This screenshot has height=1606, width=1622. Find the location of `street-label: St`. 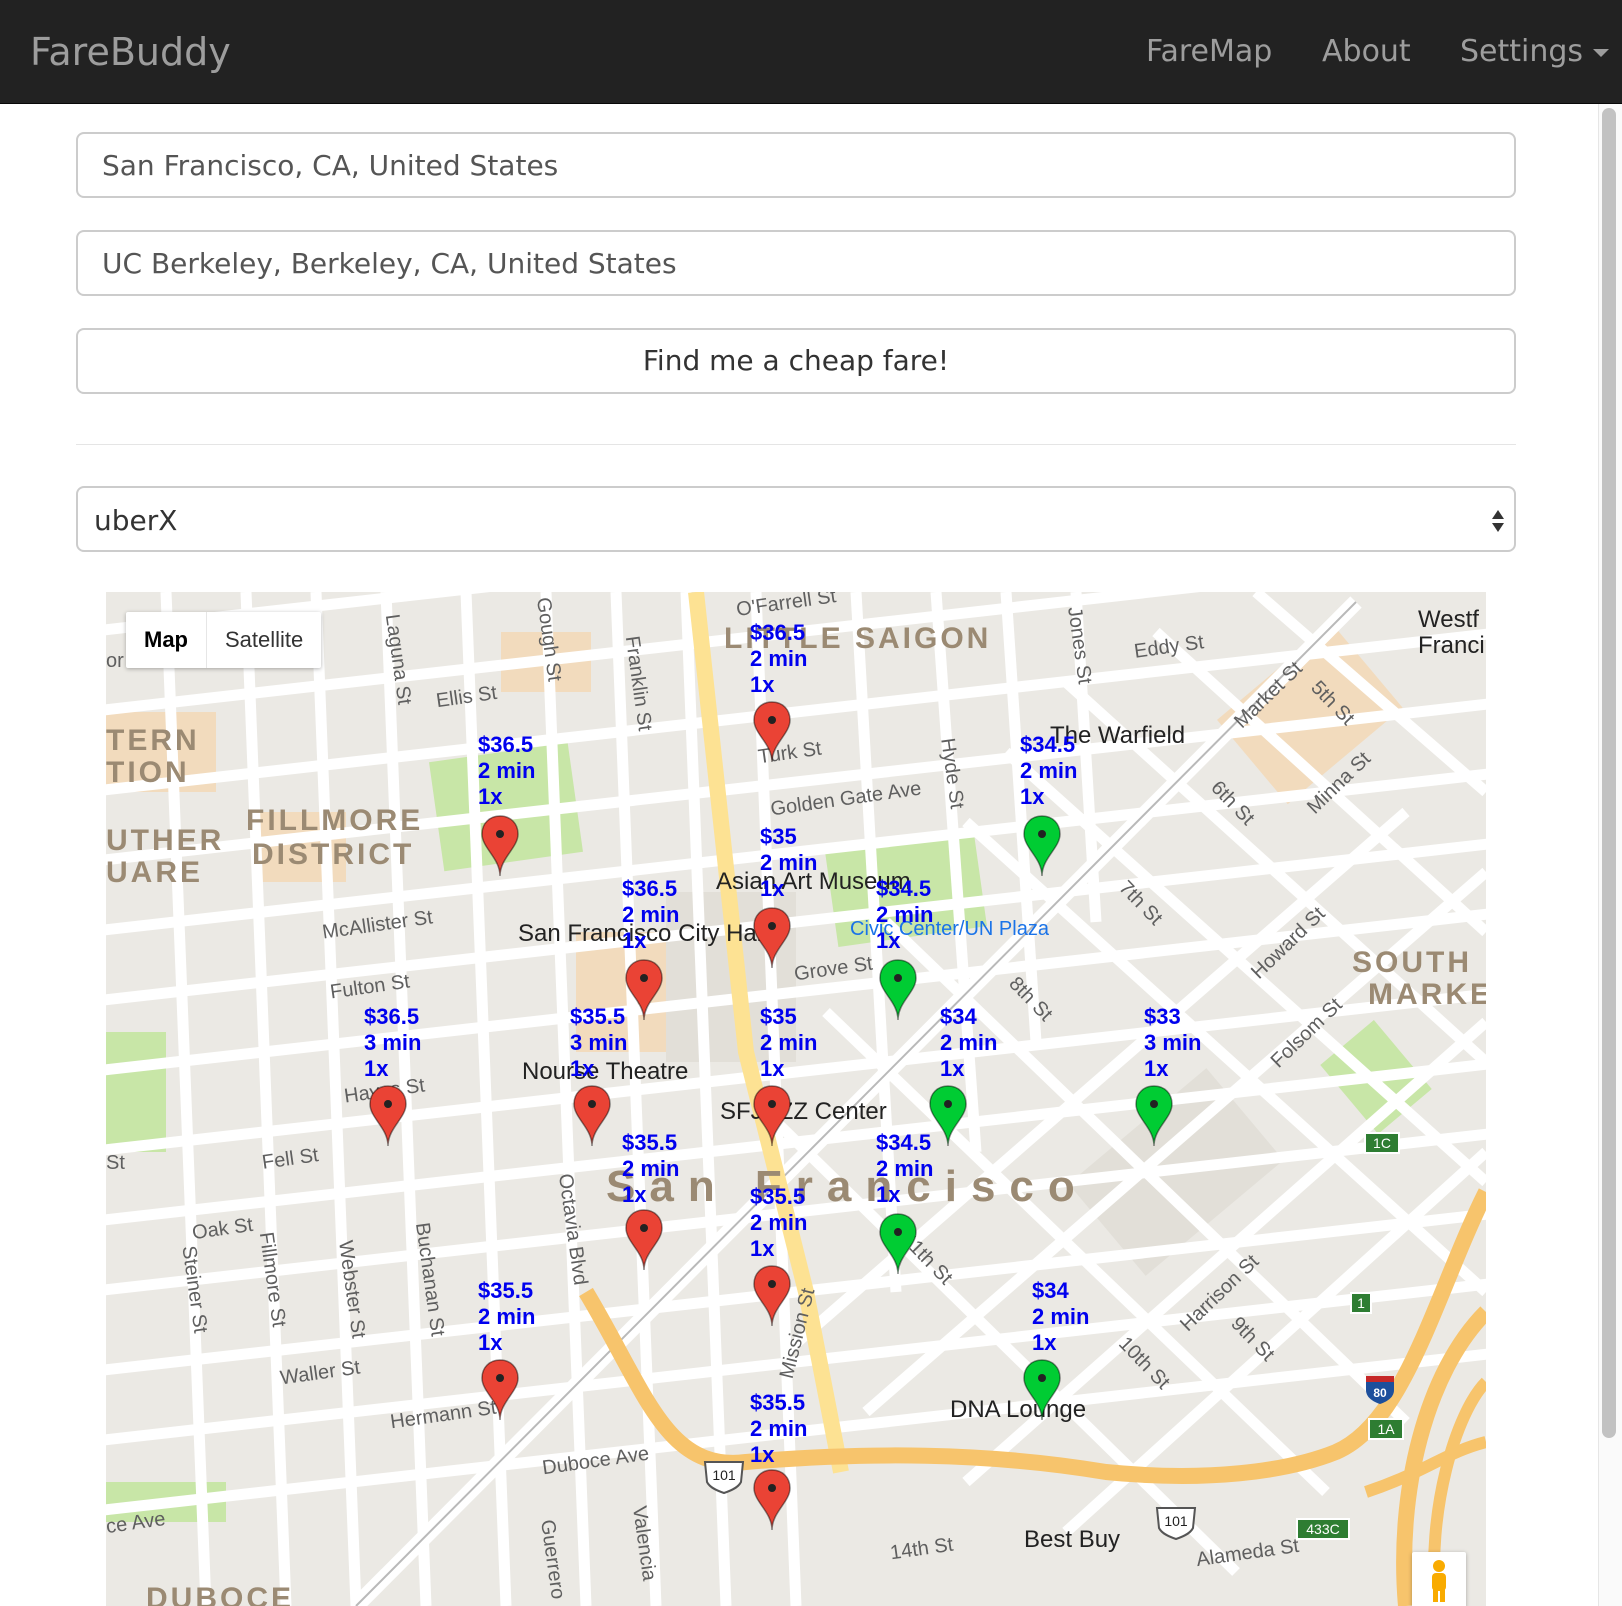

street-label: St is located at coordinates (115, 1163).